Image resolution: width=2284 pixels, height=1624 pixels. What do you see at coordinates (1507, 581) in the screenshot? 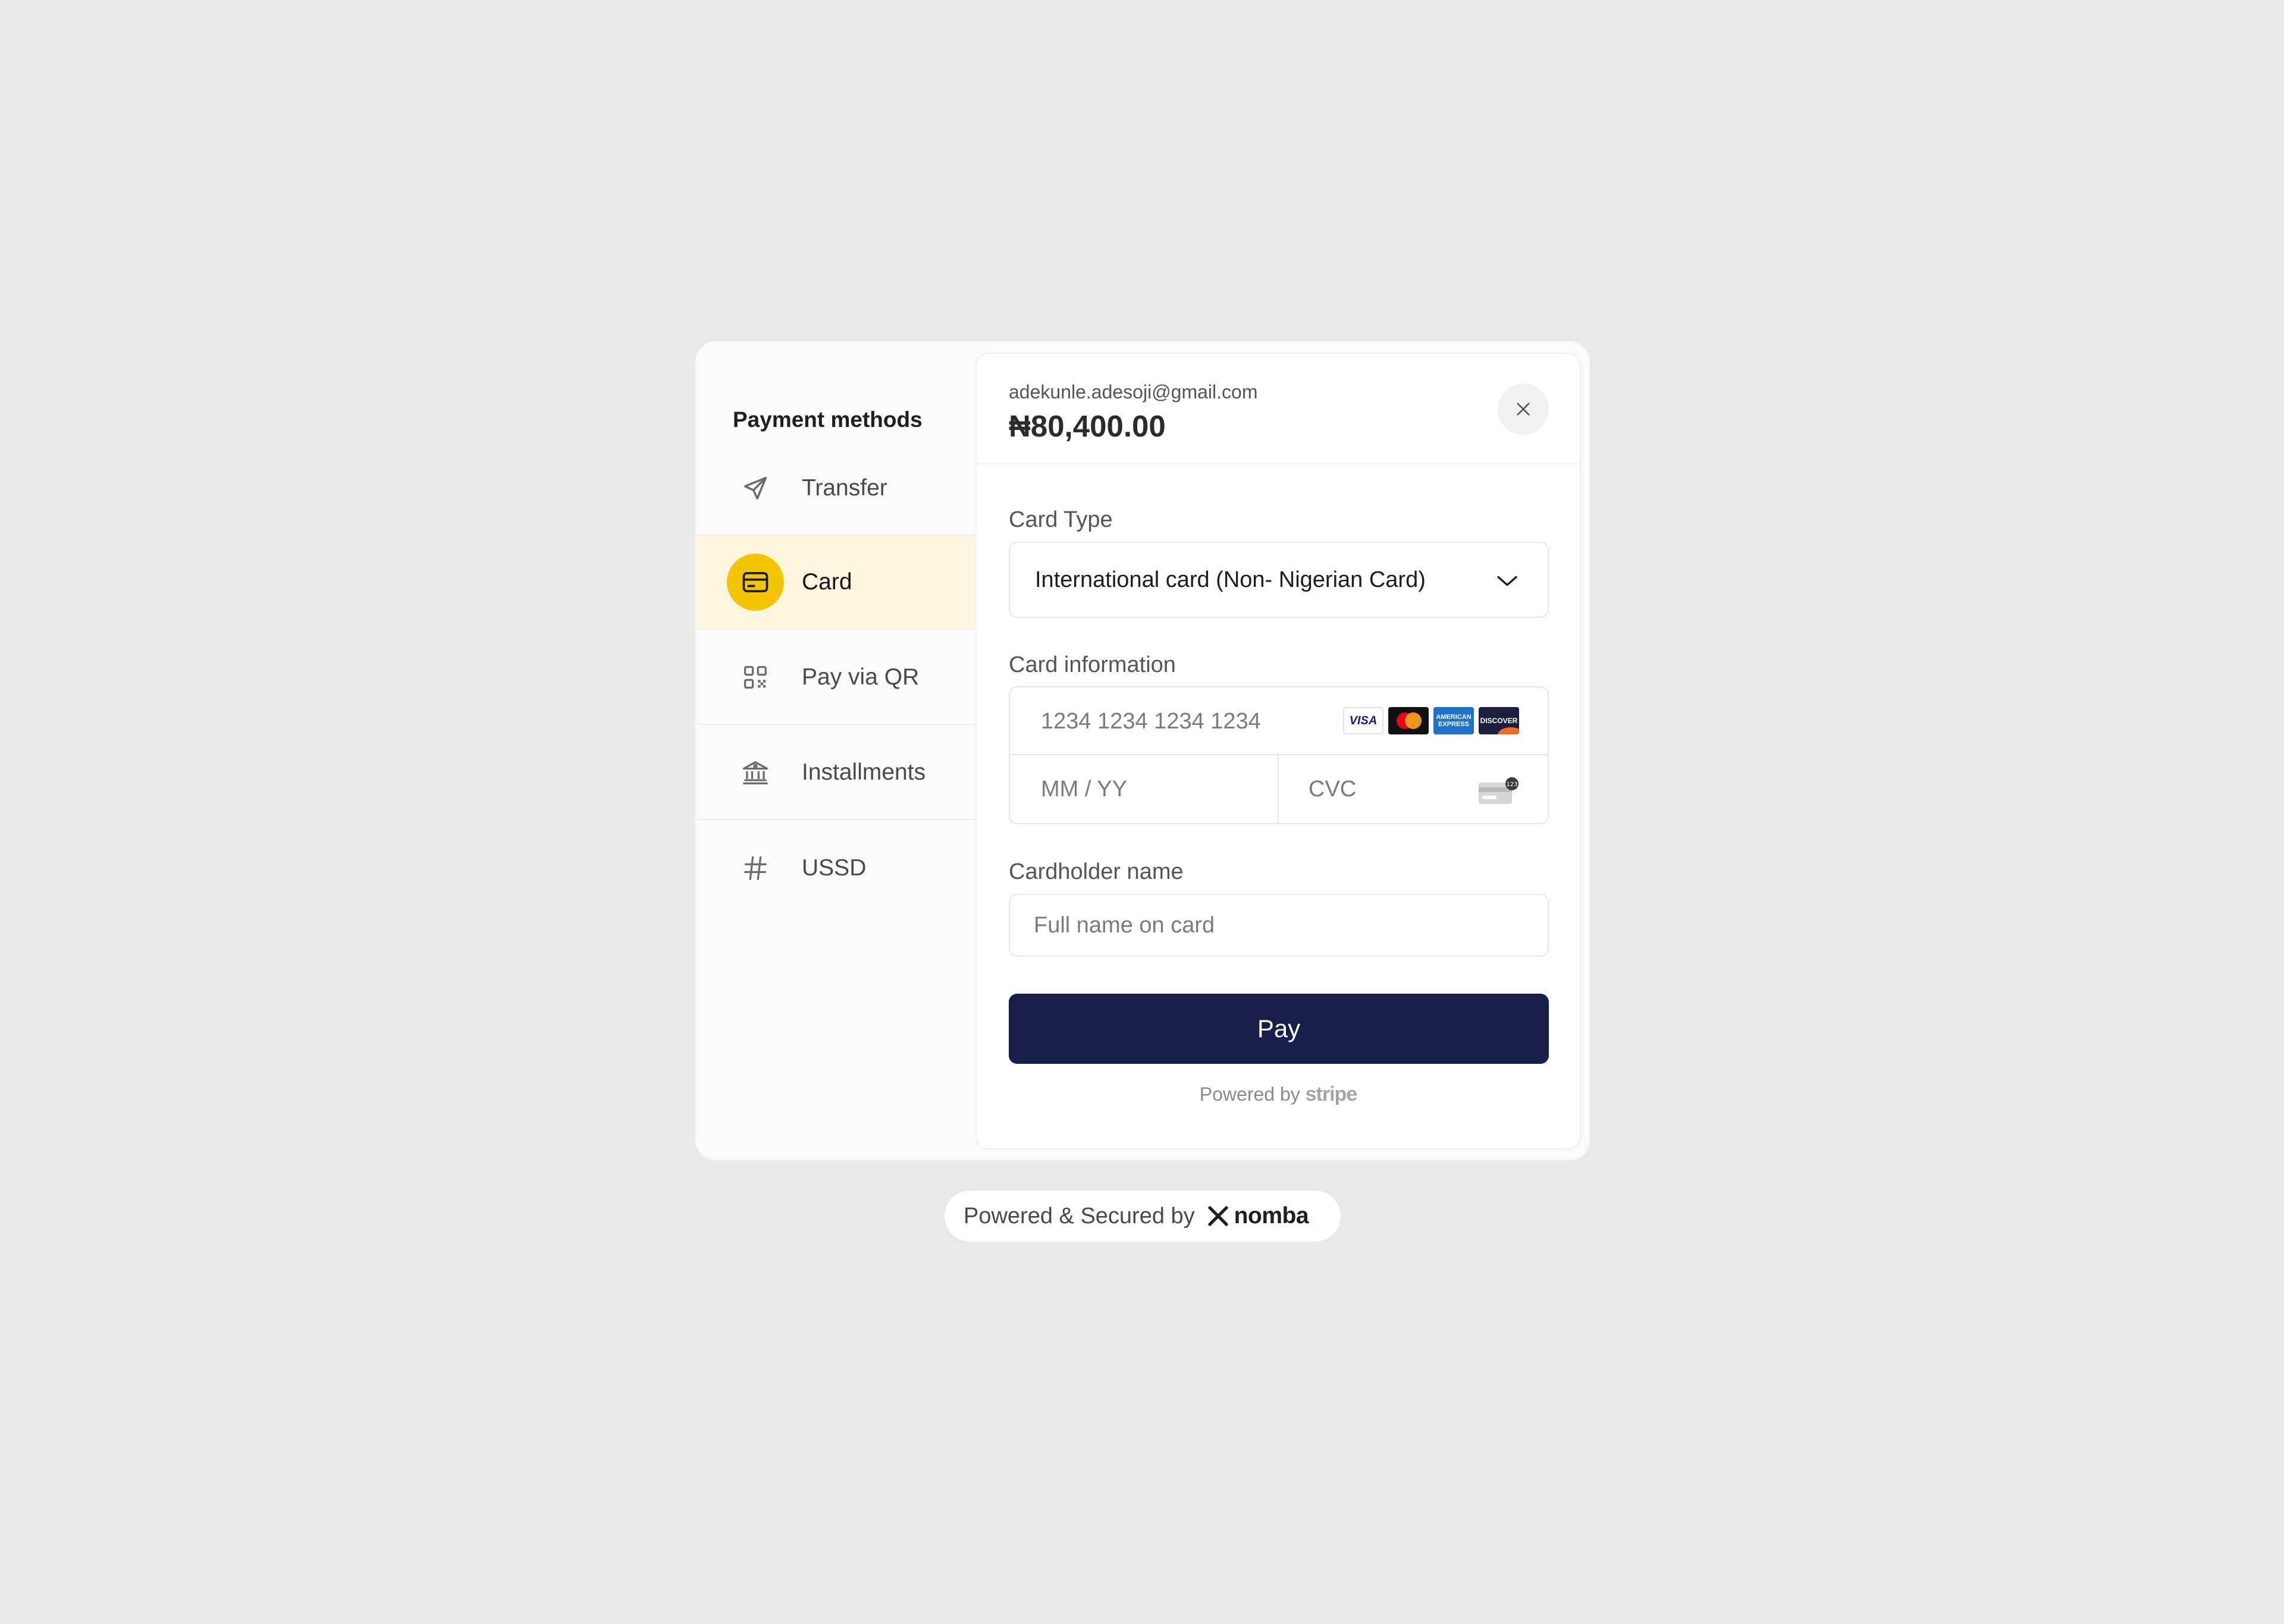
I see `chevron-down-icon` at bounding box center [1507, 581].